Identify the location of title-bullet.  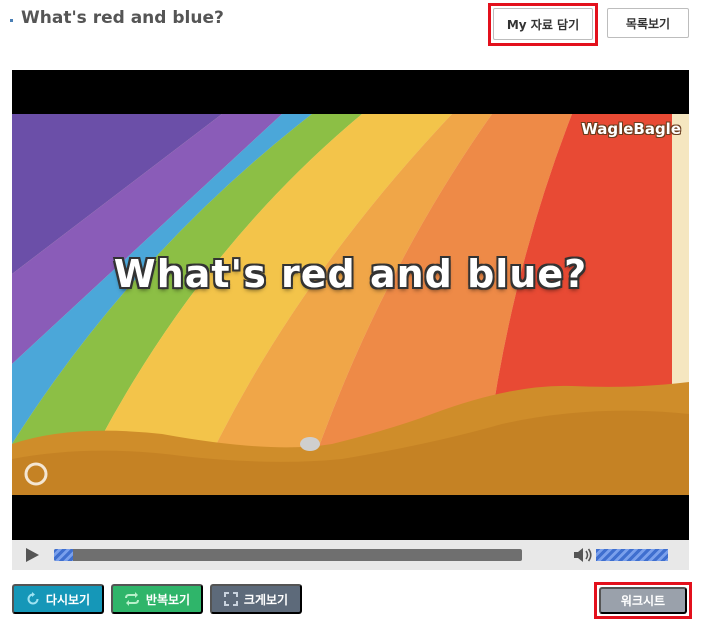
(11, 20).